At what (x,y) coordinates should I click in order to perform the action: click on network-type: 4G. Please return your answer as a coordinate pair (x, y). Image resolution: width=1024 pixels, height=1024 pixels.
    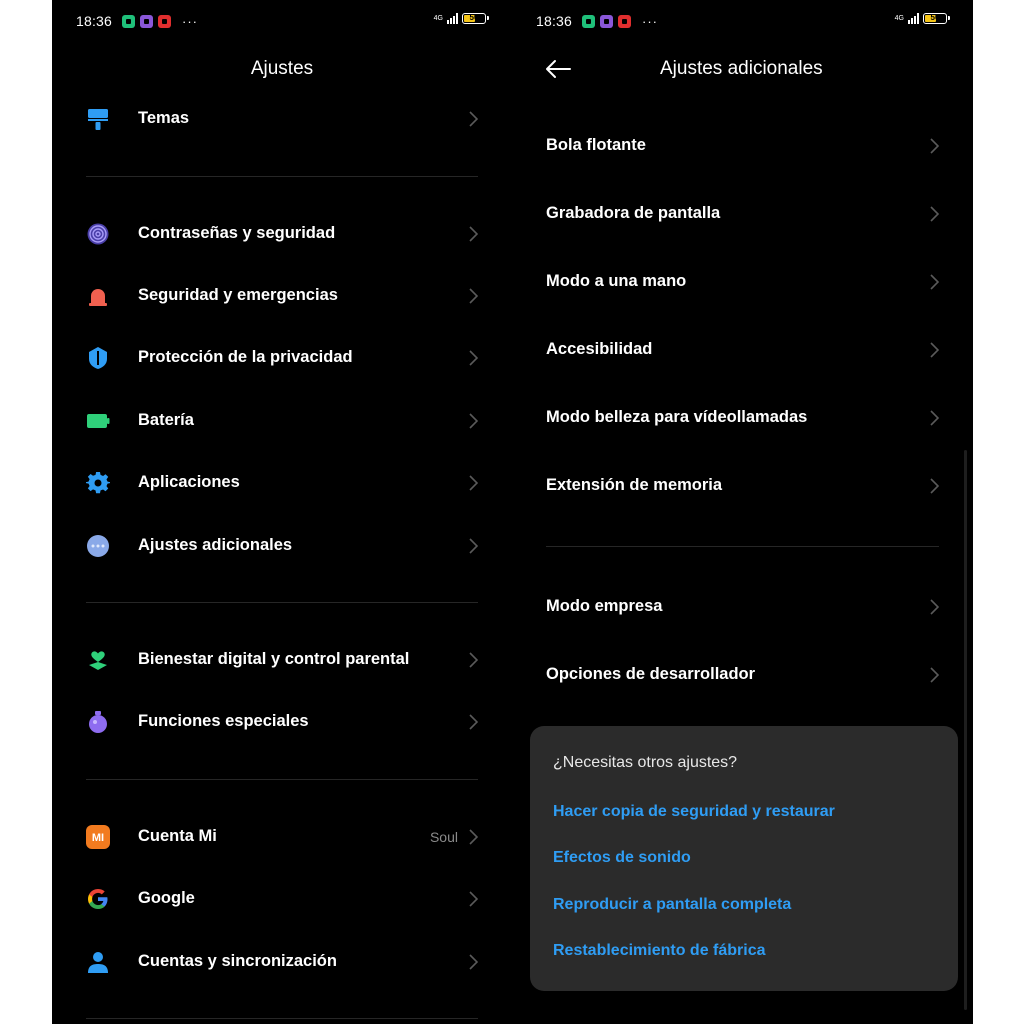
    Looking at the image, I should click on (438, 18).